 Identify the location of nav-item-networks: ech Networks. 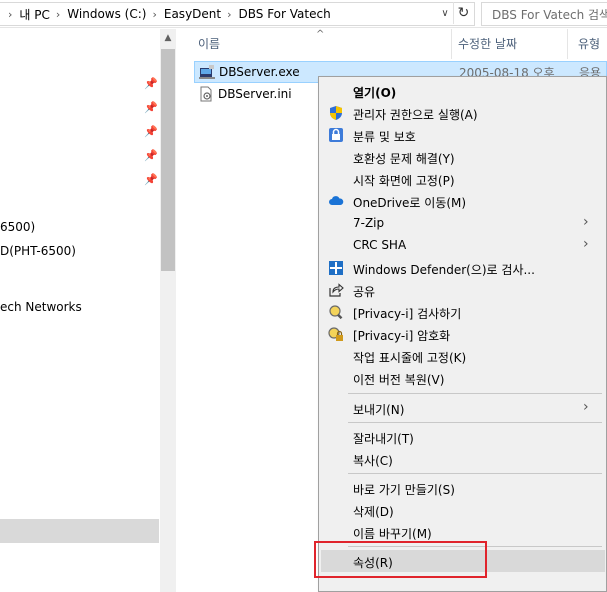
(41, 307).